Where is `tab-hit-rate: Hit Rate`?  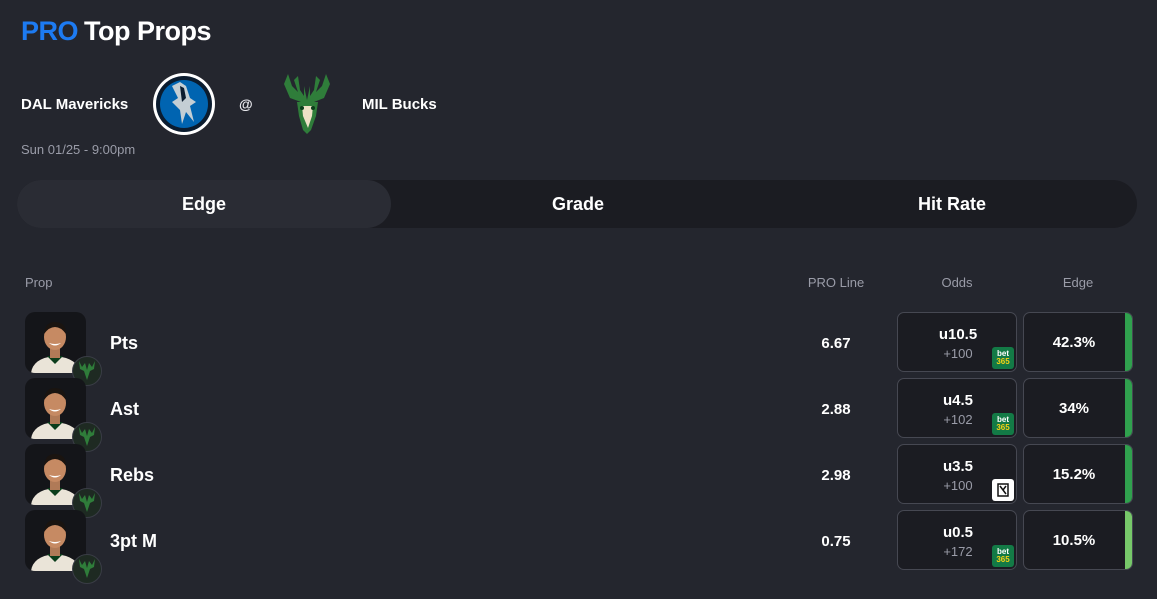 tab-hit-rate: Hit Rate is located at coordinates (952, 204).